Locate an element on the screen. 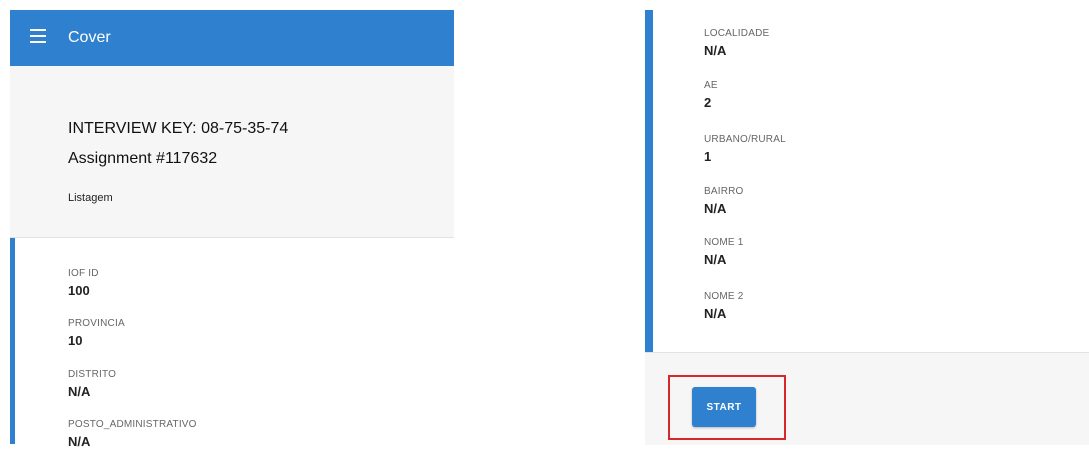  field-label: IOF ID is located at coordinates (83, 273).